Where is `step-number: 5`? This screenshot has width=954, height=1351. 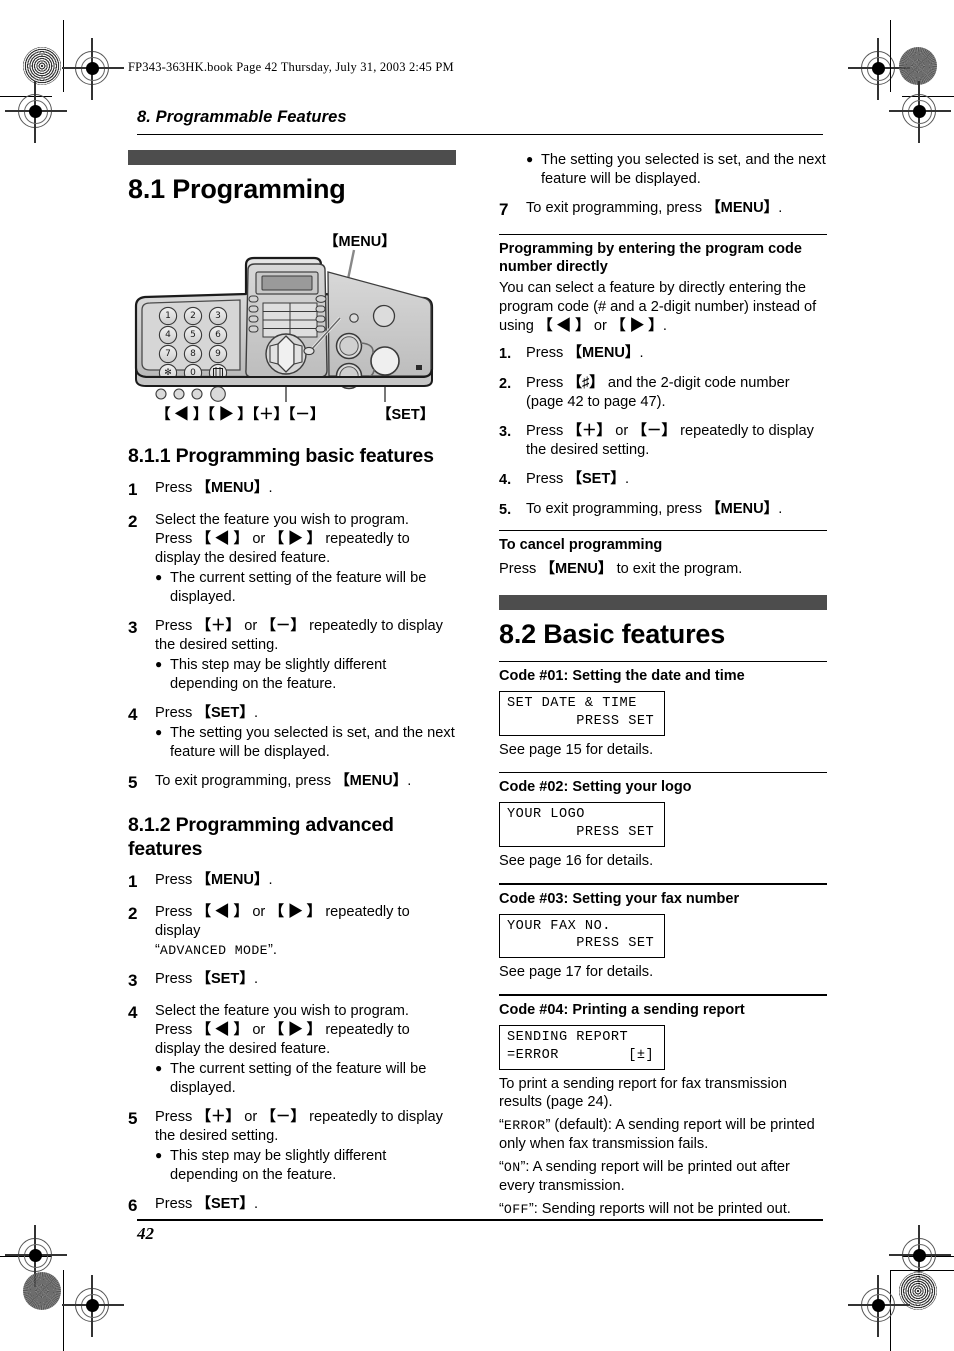 step-number: 5 is located at coordinates (133, 782).